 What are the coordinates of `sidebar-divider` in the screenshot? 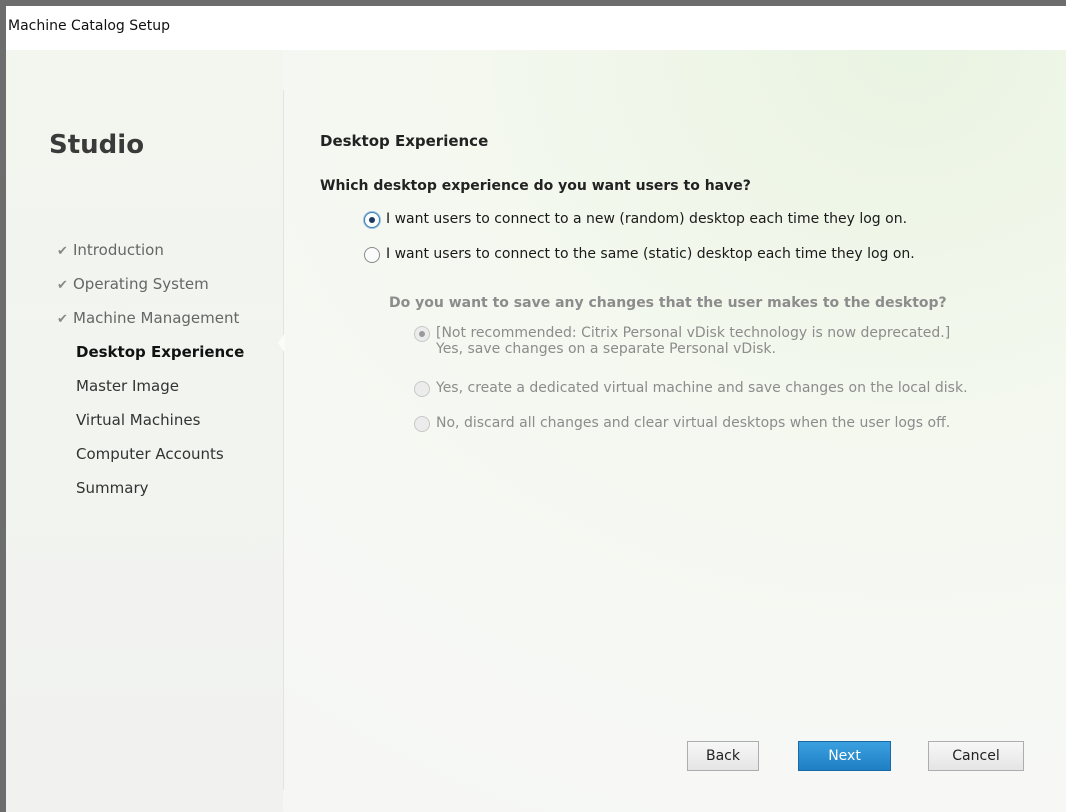 It's located at (283, 440).